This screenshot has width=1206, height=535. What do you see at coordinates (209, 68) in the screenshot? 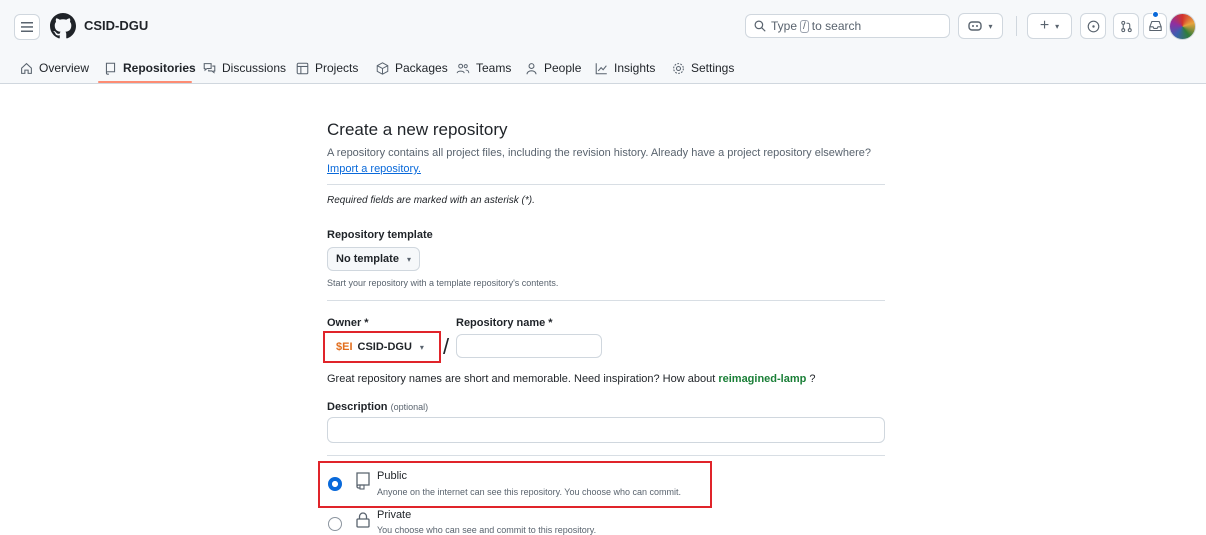
I see `discussions-icon` at bounding box center [209, 68].